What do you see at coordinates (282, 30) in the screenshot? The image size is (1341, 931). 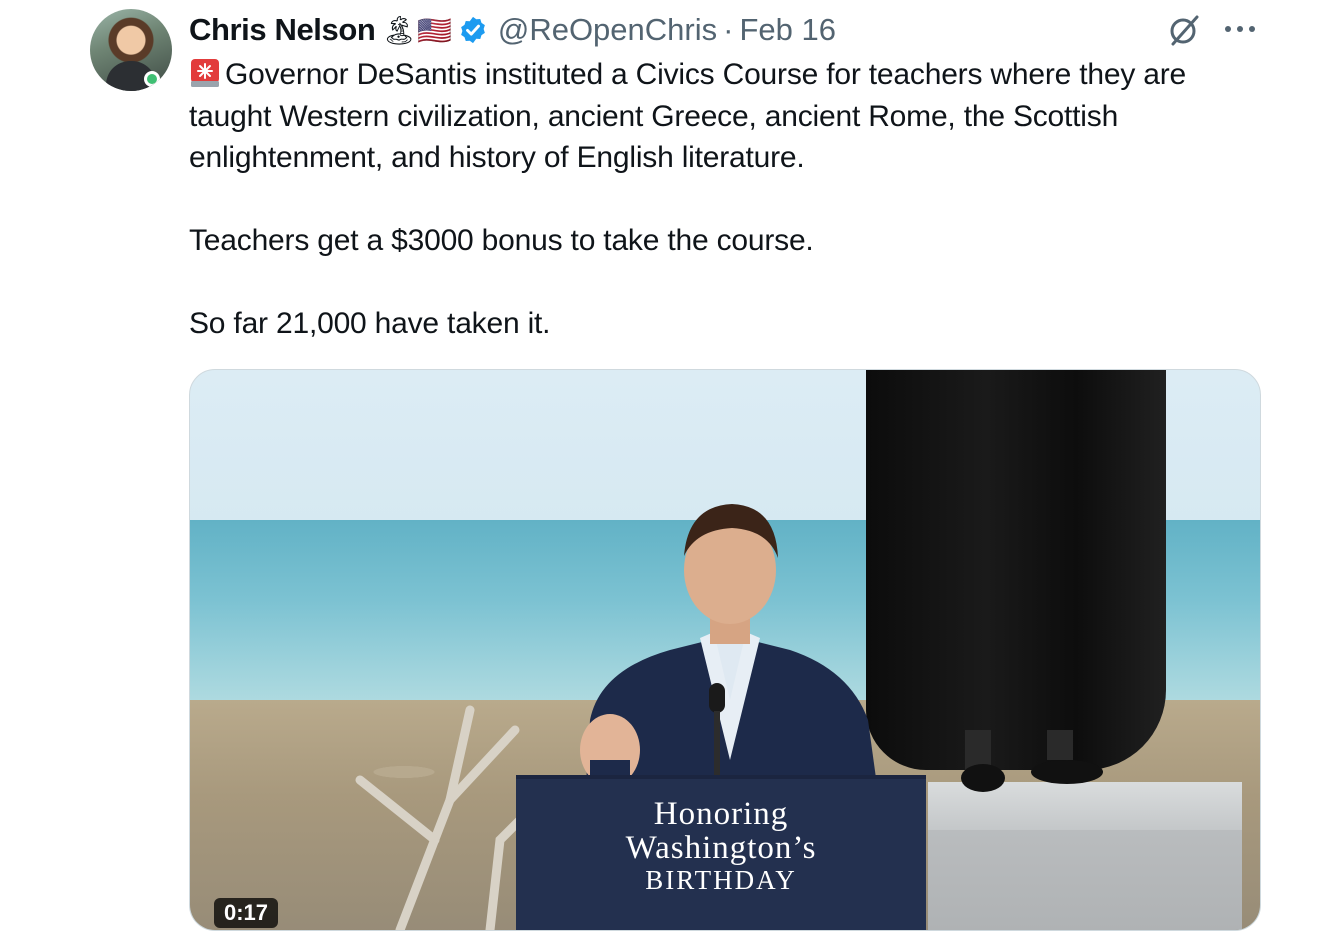 I see `author-name: Chris Nelson` at bounding box center [282, 30].